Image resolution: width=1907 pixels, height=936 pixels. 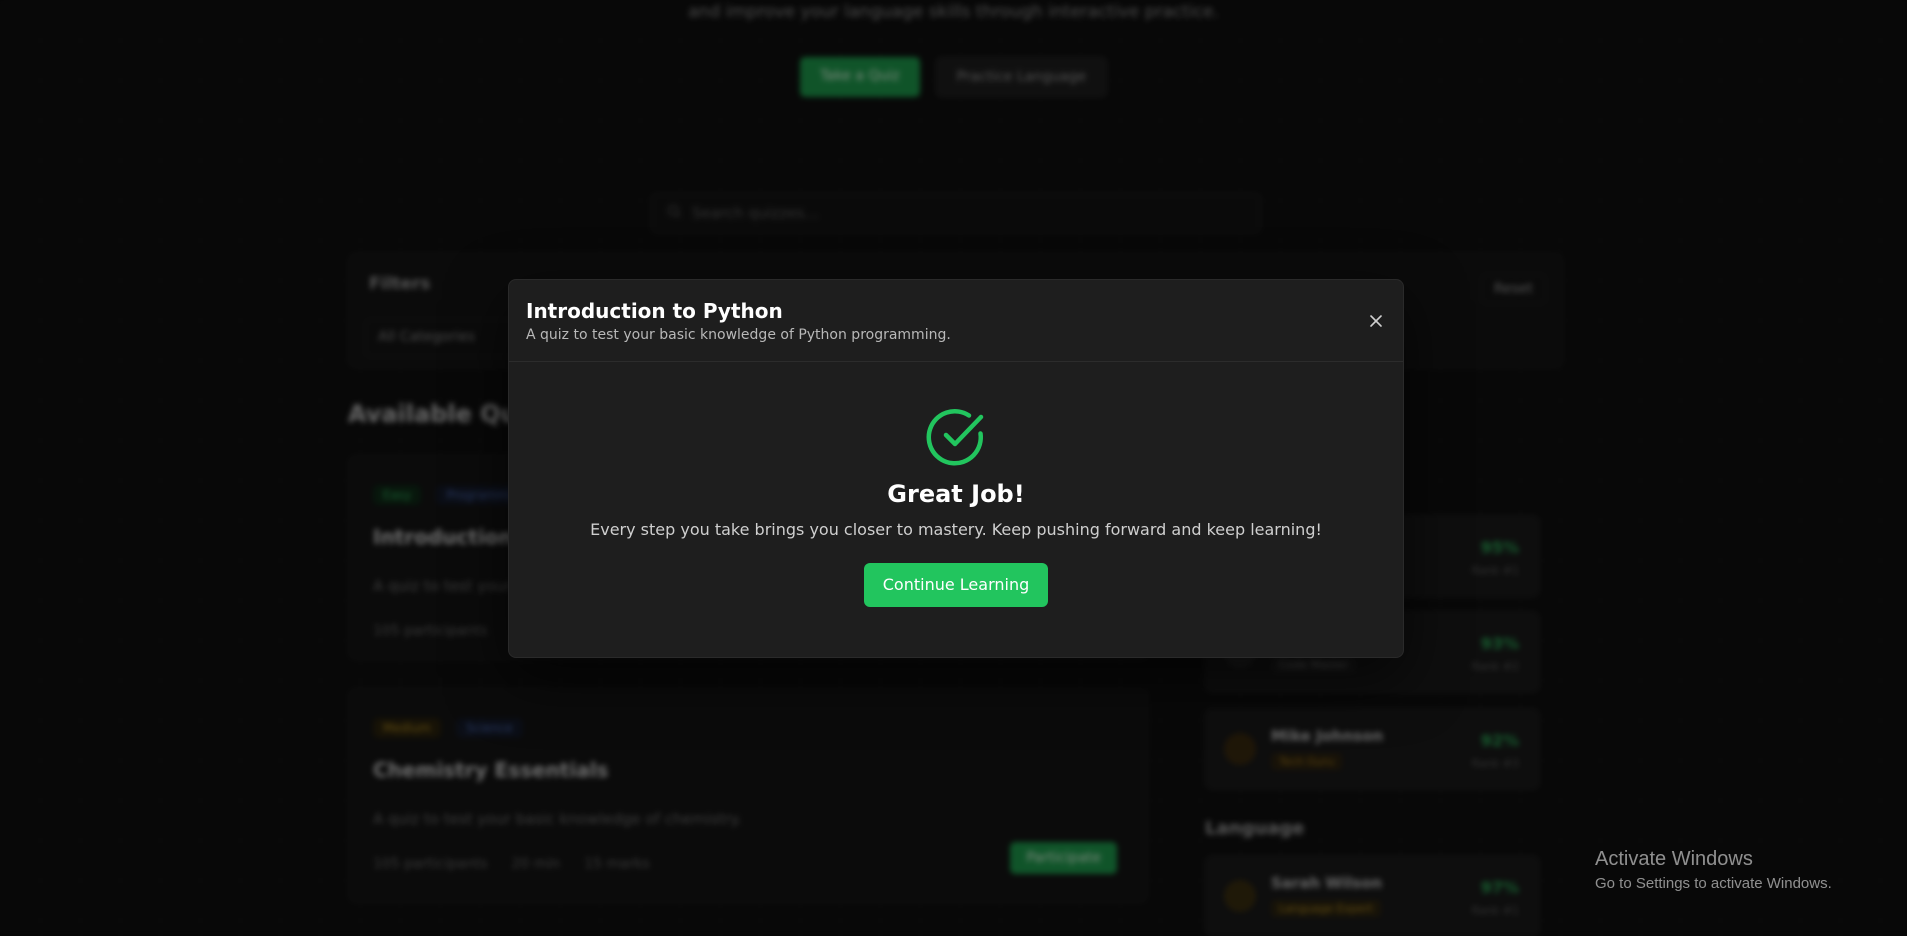 What do you see at coordinates (1674, 859) in the screenshot?
I see `activation-title: Activate Windows` at bounding box center [1674, 859].